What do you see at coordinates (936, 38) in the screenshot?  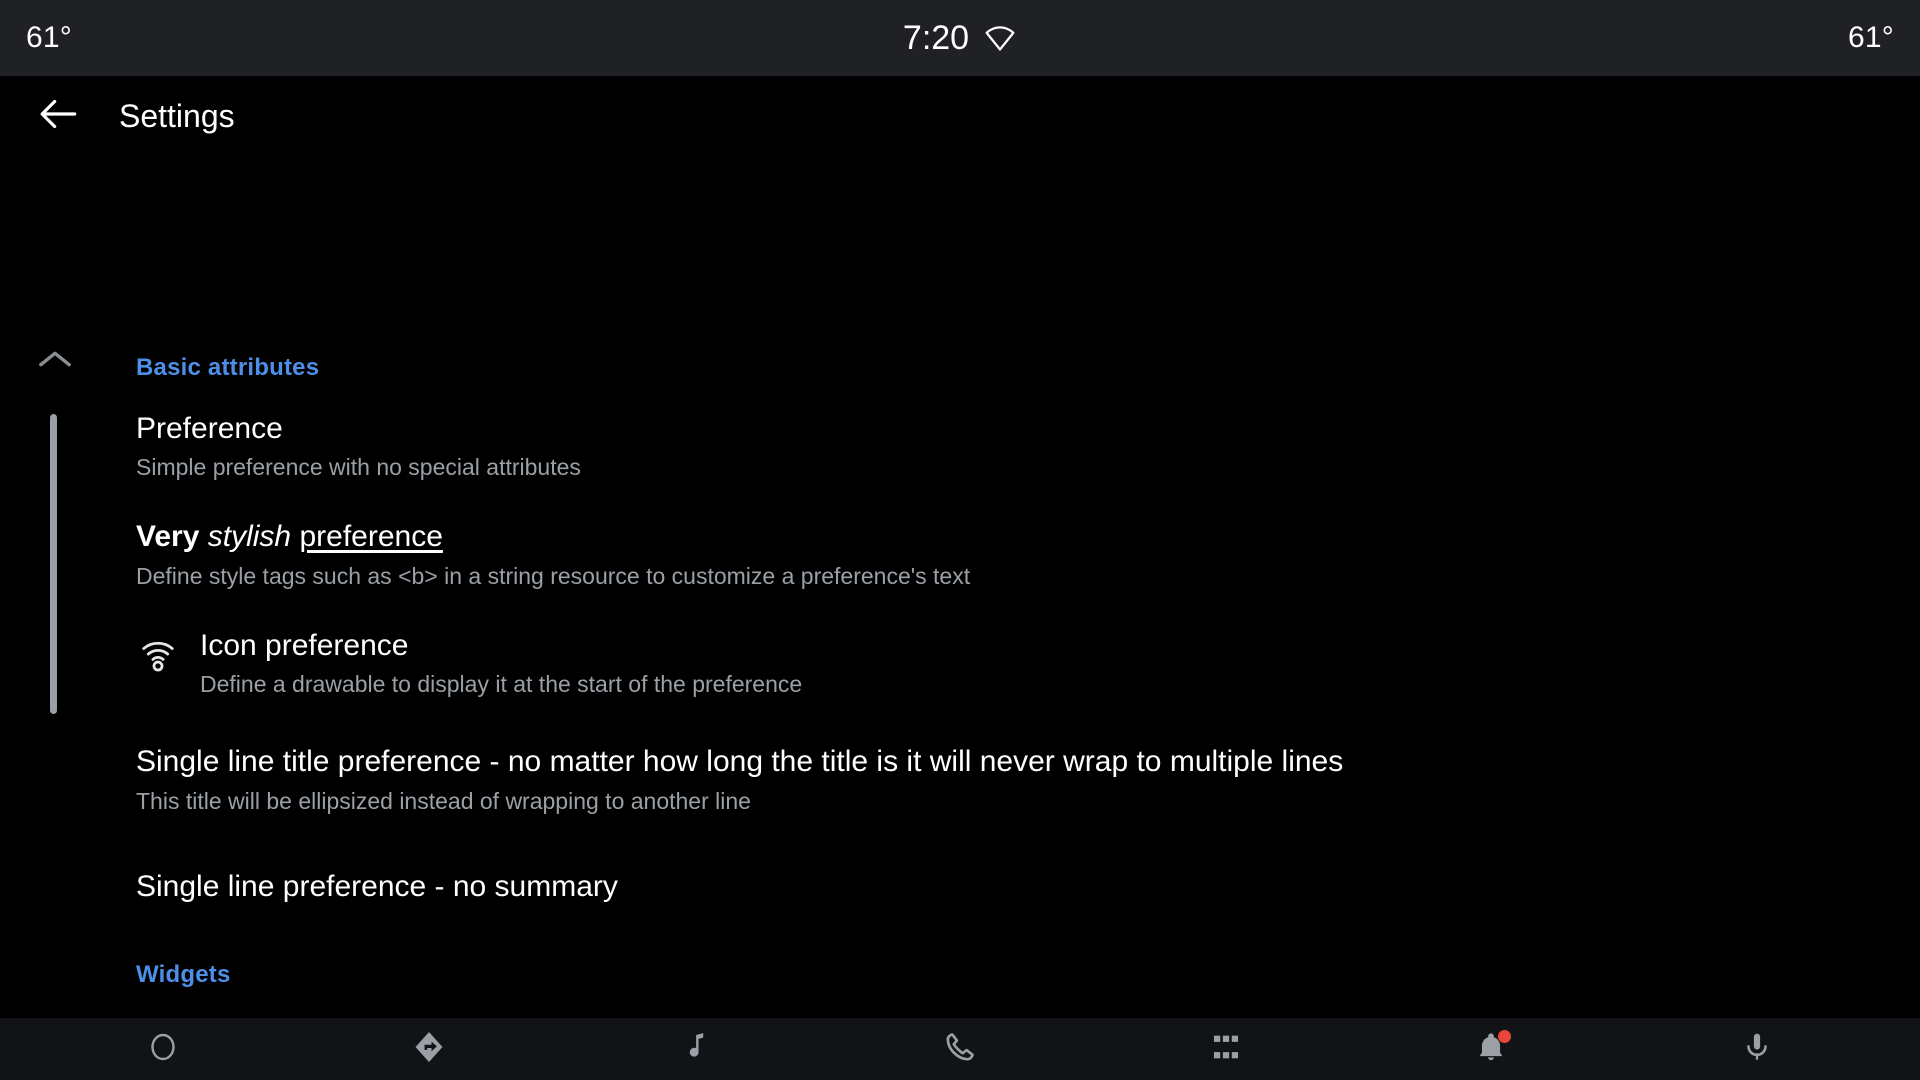 I see `status-clock: 7:20` at bounding box center [936, 38].